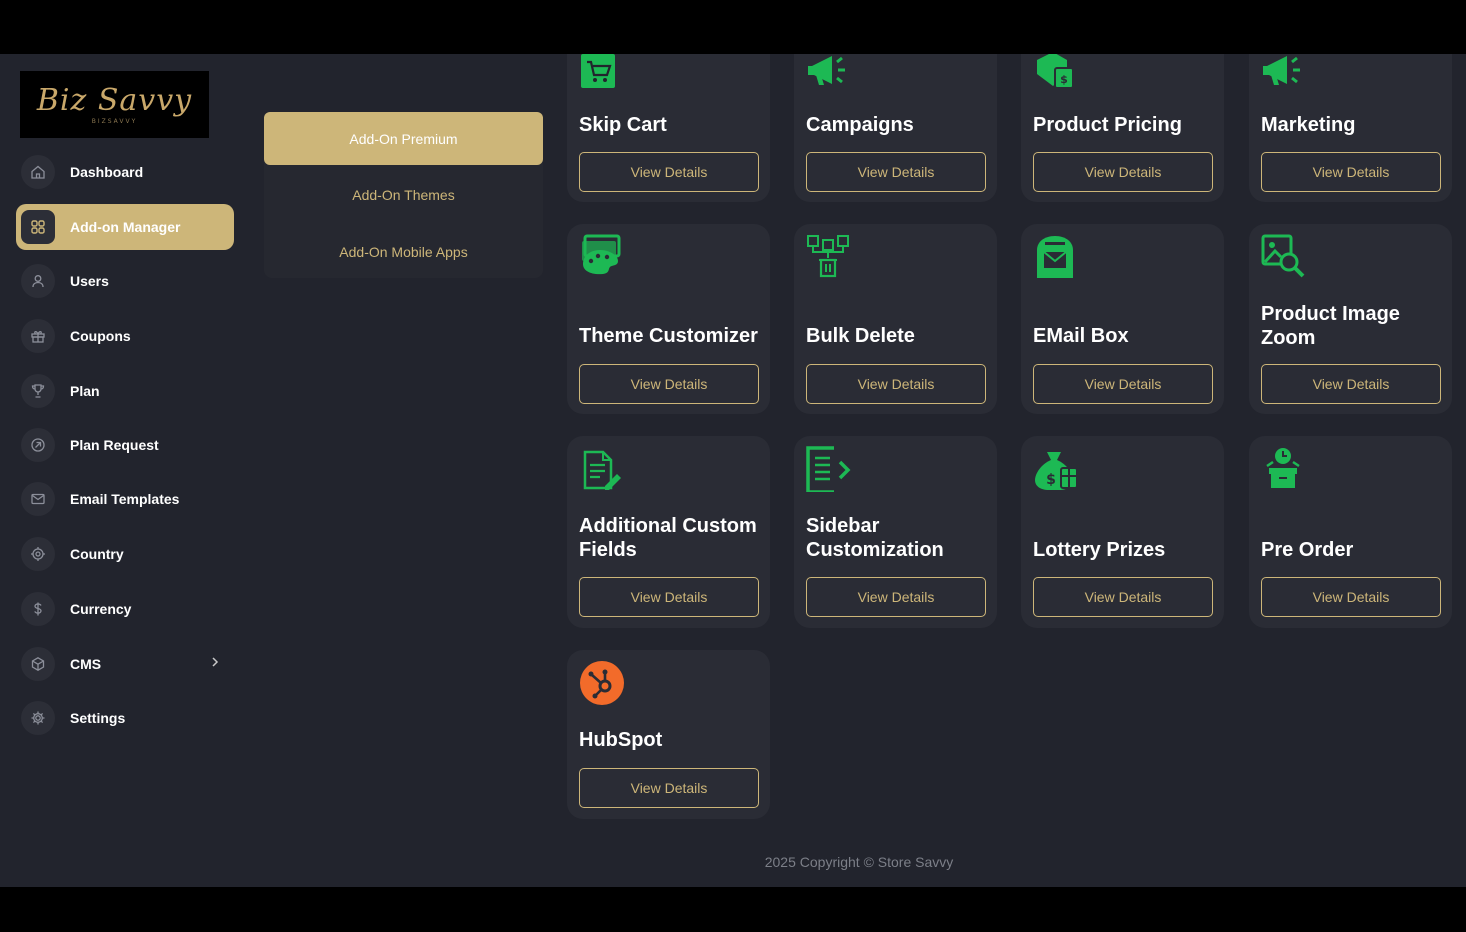  I want to click on document-edit-icon, so click(602, 470).